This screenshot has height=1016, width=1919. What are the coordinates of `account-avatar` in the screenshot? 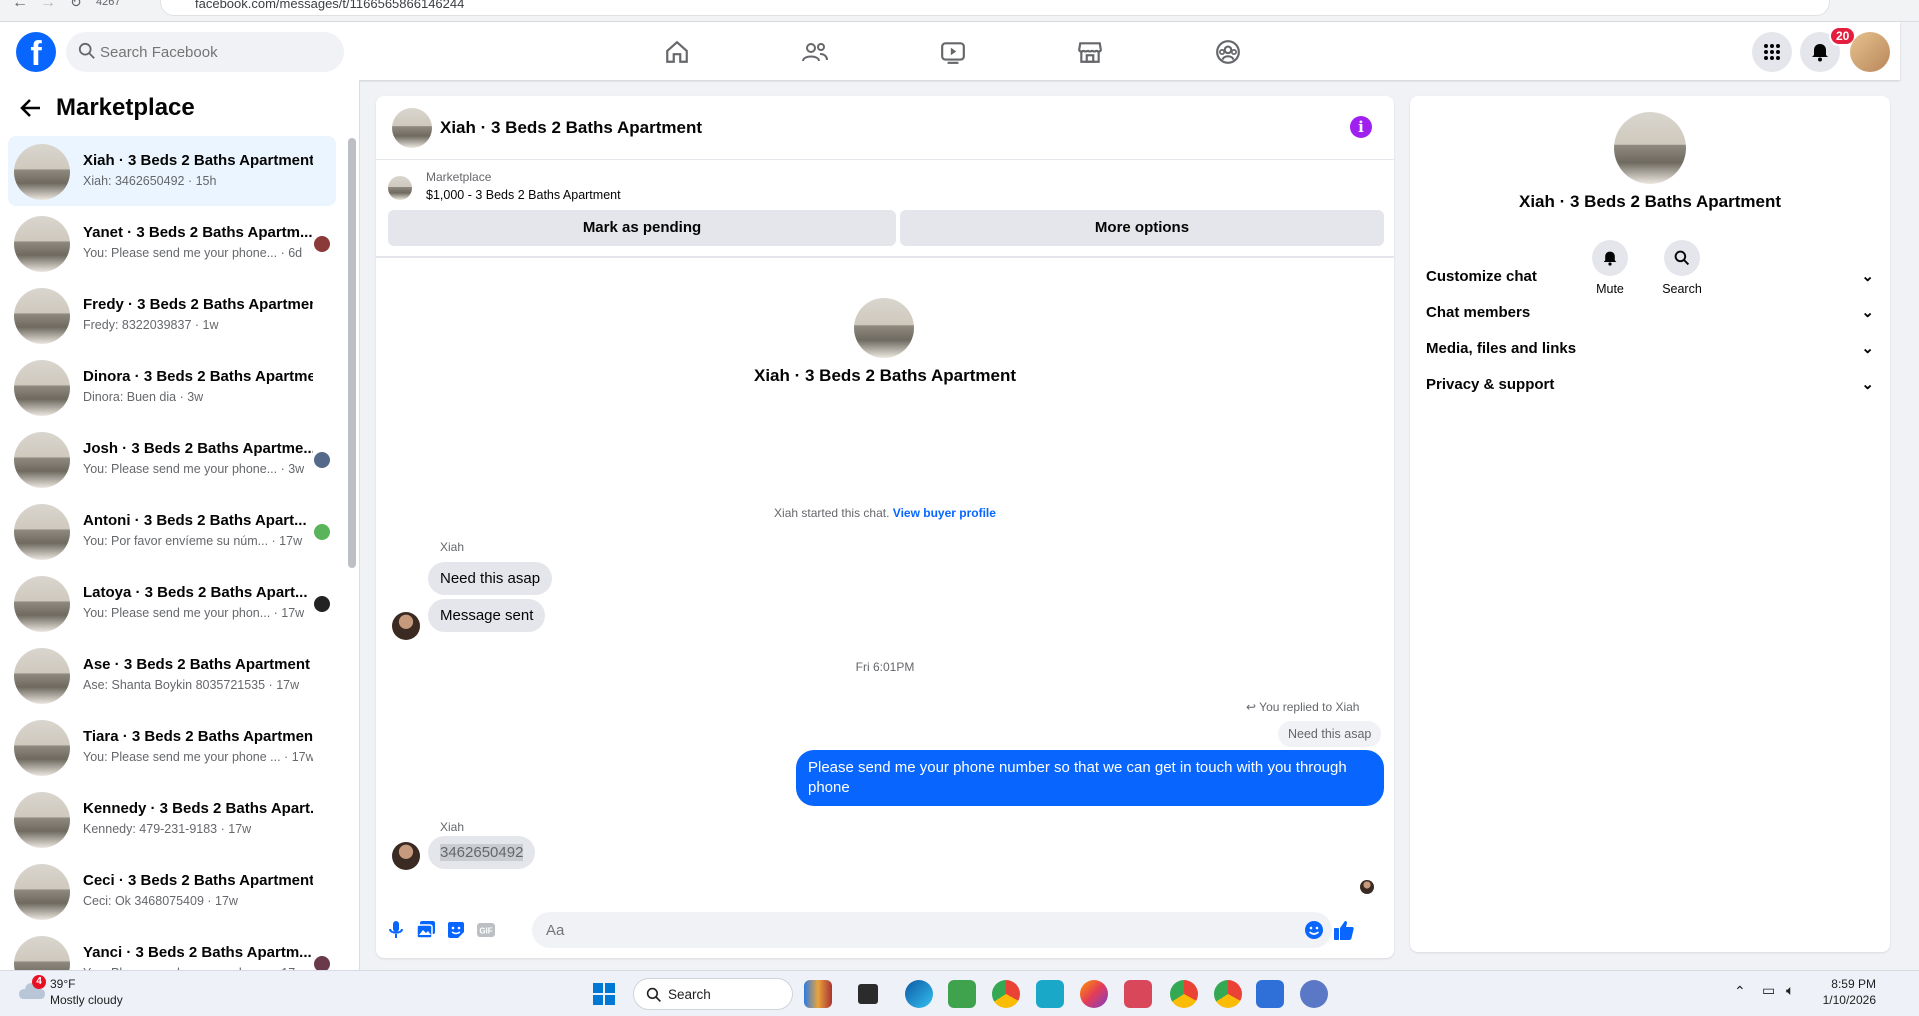 It's located at (1870, 52).